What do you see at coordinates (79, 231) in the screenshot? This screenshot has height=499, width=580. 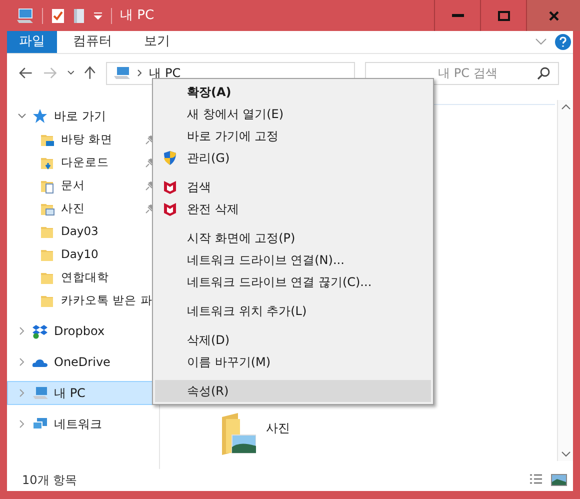 I see `tree-label: Day03` at bounding box center [79, 231].